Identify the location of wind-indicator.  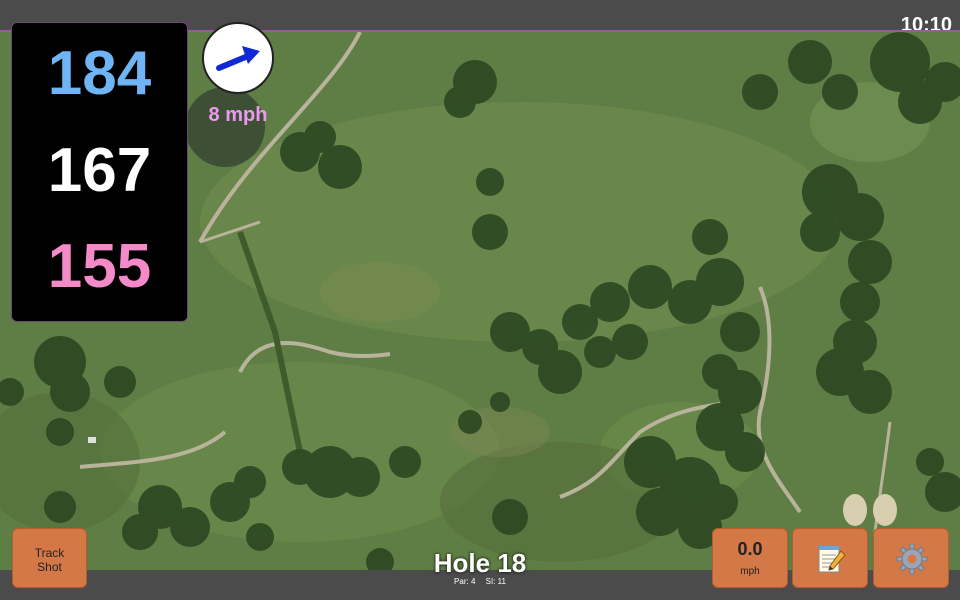
(238, 58).